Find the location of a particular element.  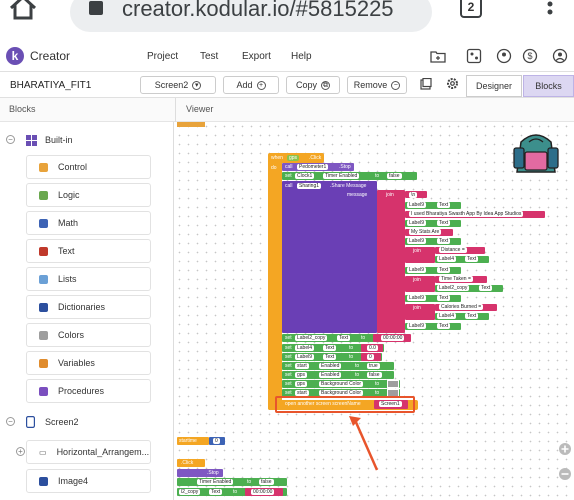

remove-screen-button: Remove − is located at coordinates (377, 85).